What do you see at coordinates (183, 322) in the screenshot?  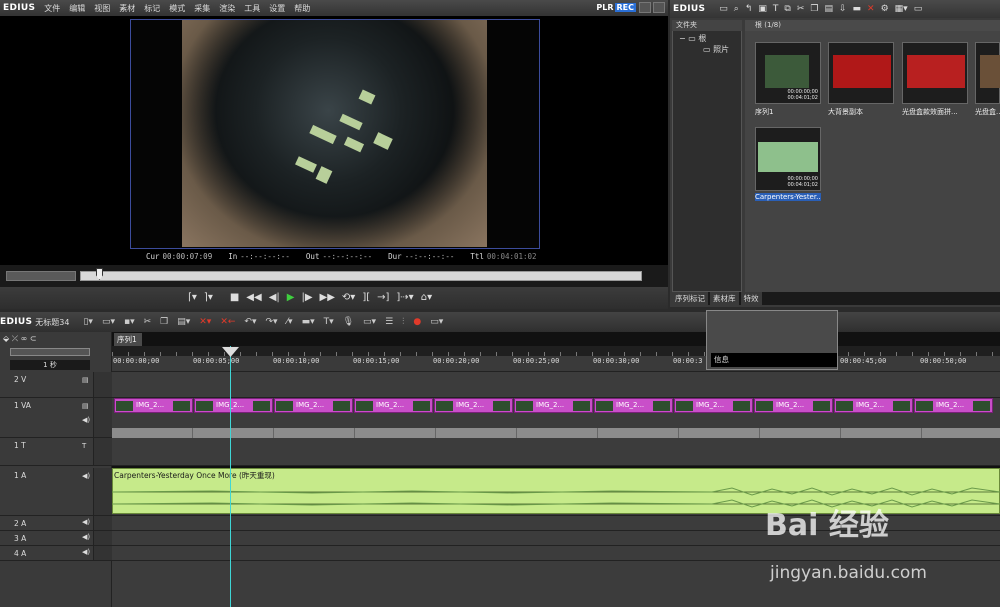 I see `paste-icon: ▤▾` at bounding box center [183, 322].